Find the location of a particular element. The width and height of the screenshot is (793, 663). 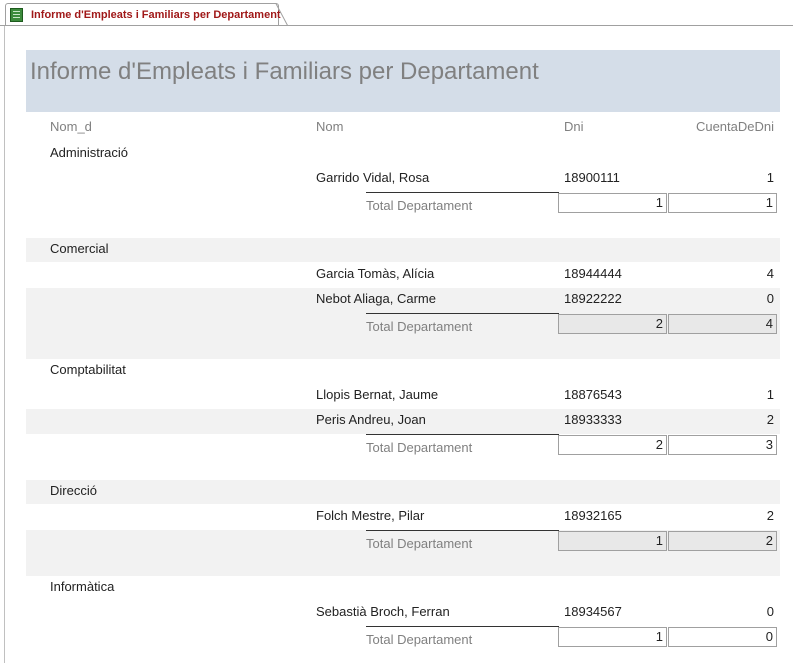

total-count-box: 1 is located at coordinates (722, 203).